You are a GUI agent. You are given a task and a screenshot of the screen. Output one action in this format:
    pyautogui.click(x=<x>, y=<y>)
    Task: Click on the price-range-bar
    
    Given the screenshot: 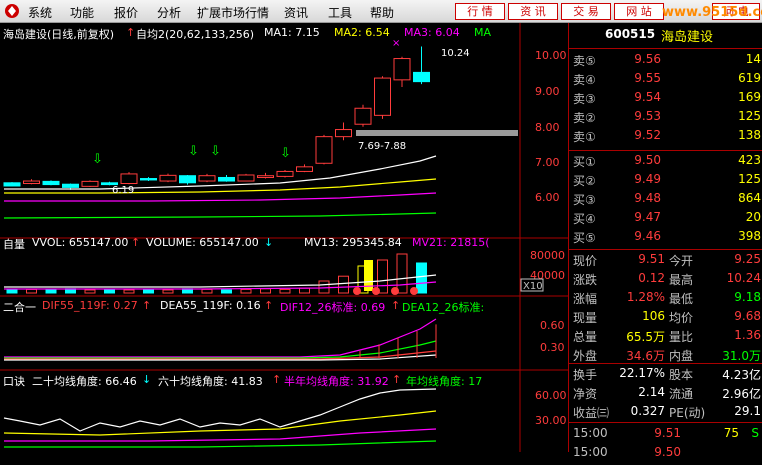 What is the action you would take?
    pyautogui.click(x=437, y=133)
    